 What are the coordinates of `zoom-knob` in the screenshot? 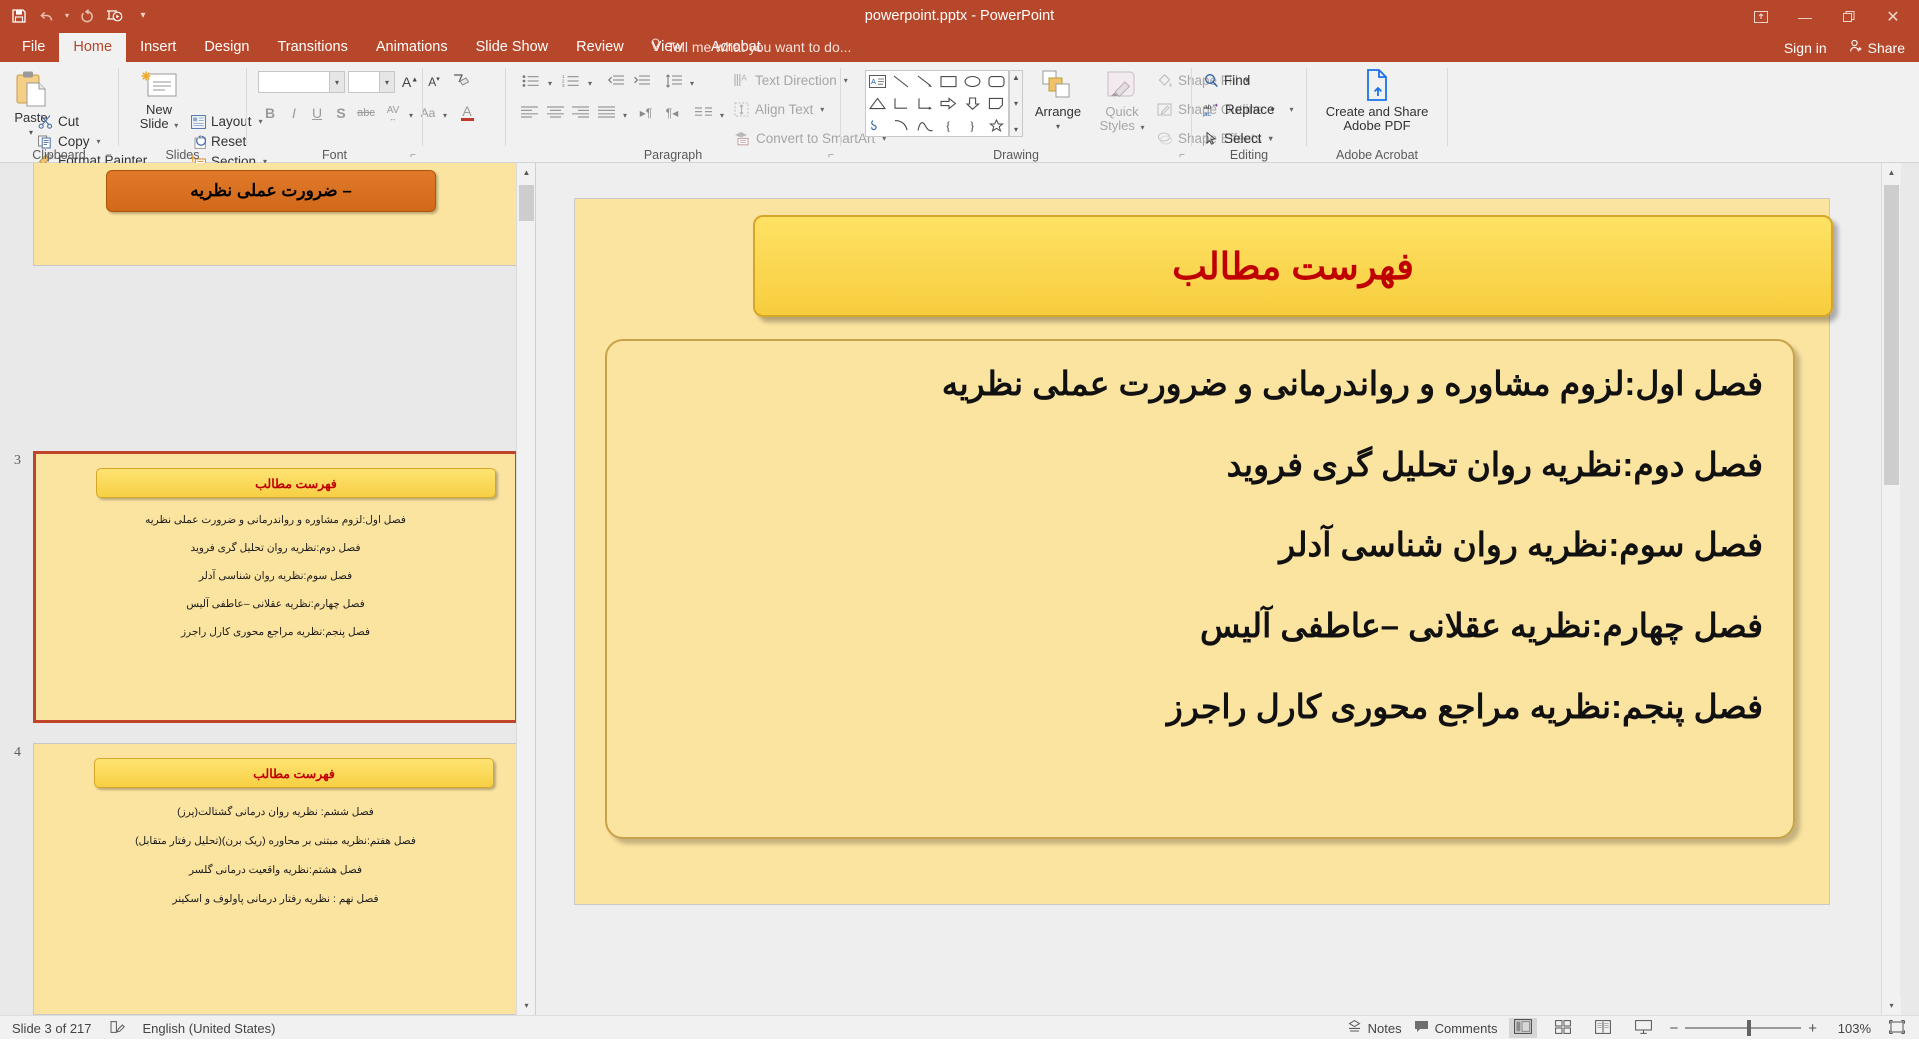 It's located at (1749, 1028).